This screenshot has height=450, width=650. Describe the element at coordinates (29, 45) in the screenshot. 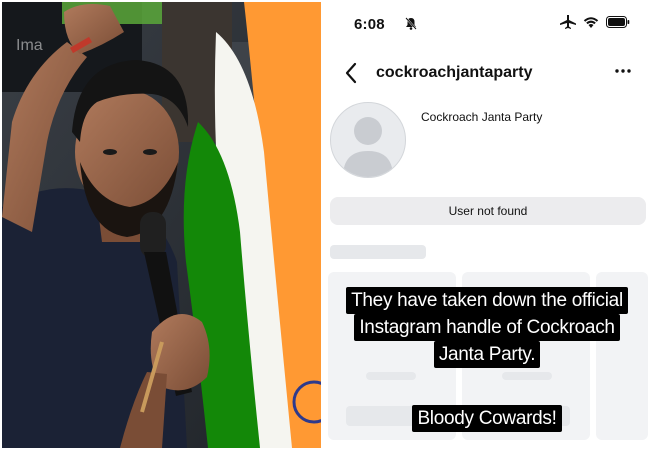

I see `svg-text: Ima` at that location.